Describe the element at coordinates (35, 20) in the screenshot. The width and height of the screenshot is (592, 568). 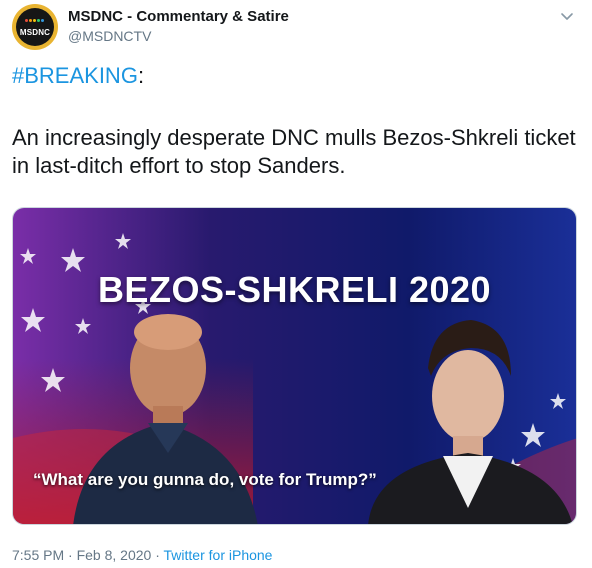
I see `avatar-dots` at that location.